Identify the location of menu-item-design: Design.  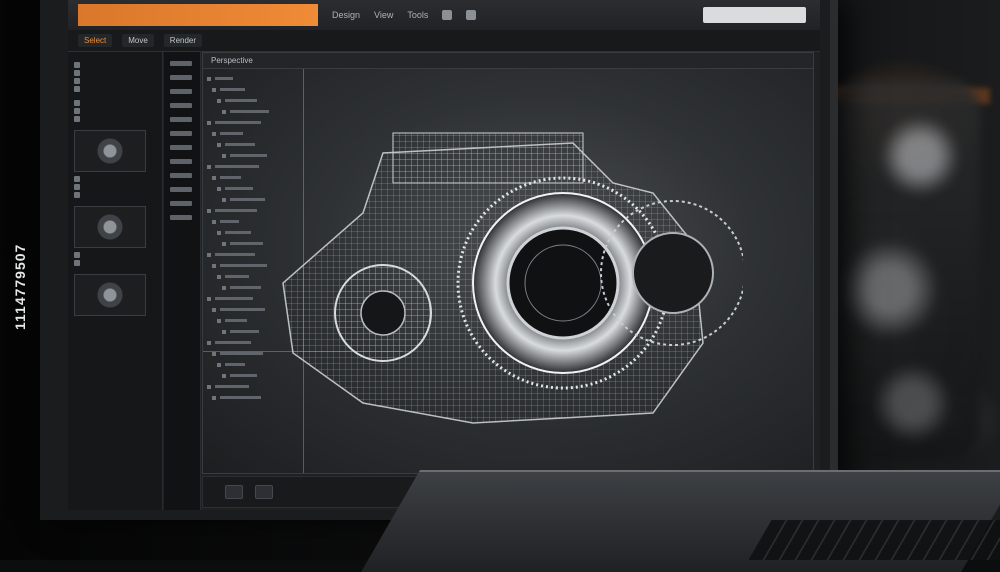
(346, 15).